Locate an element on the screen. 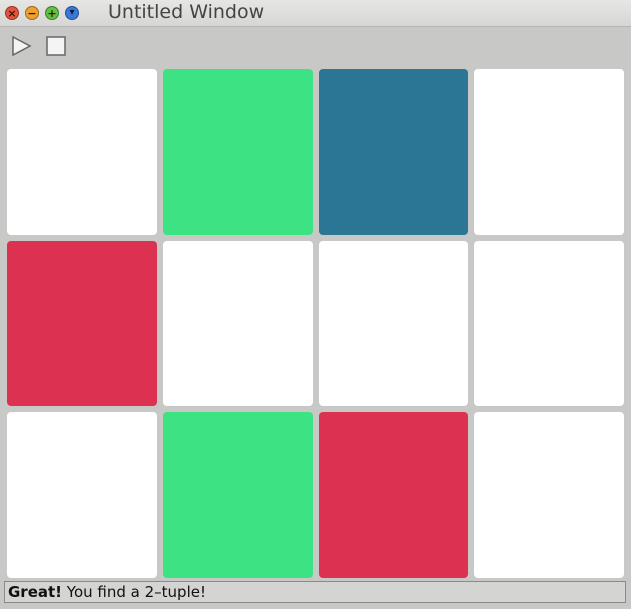 The image size is (631, 609). chevron-down-icon: ▾ is located at coordinates (72, 12).